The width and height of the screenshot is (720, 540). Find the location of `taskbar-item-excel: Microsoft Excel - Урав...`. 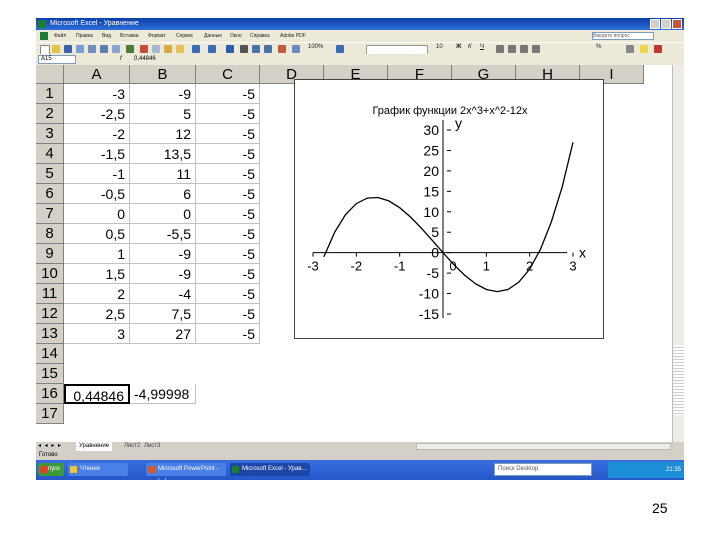

taskbar-item-excel: Microsoft Excel - Урав... is located at coordinates (270, 469).